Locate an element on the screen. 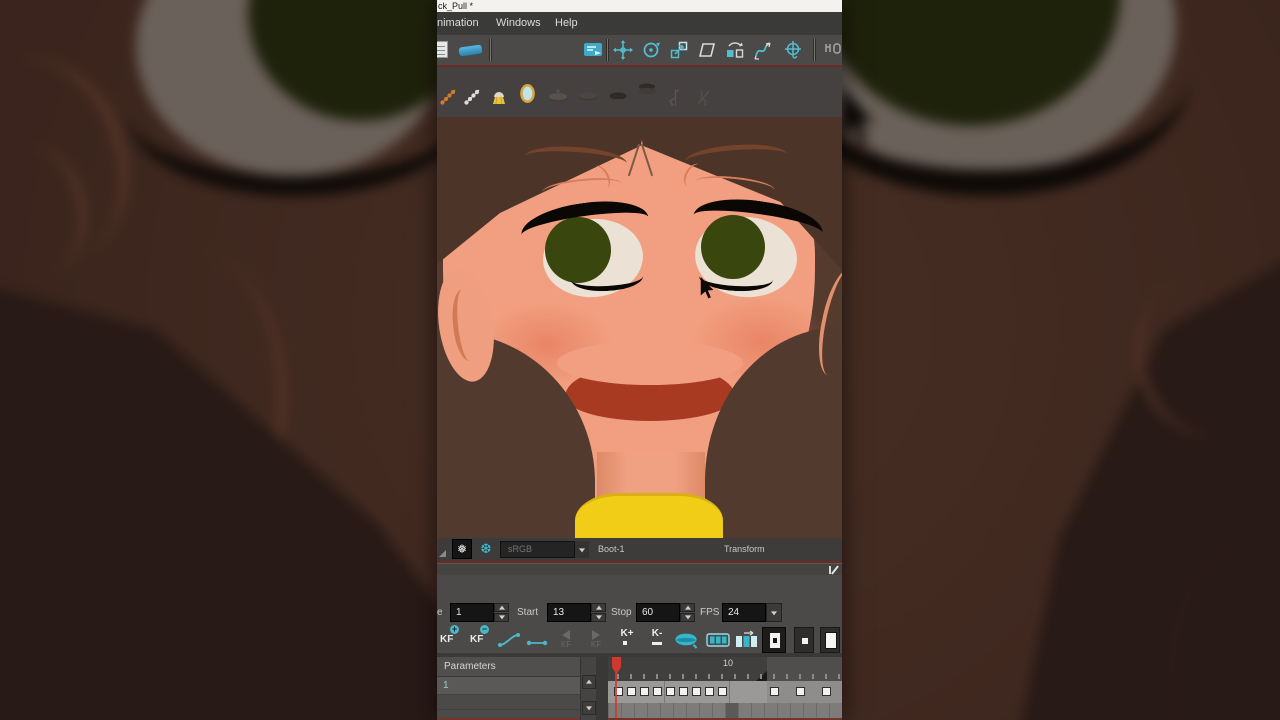 This screenshot has width=1280, height=720. timeline-scrollbar is located at coordinates (588, 688).